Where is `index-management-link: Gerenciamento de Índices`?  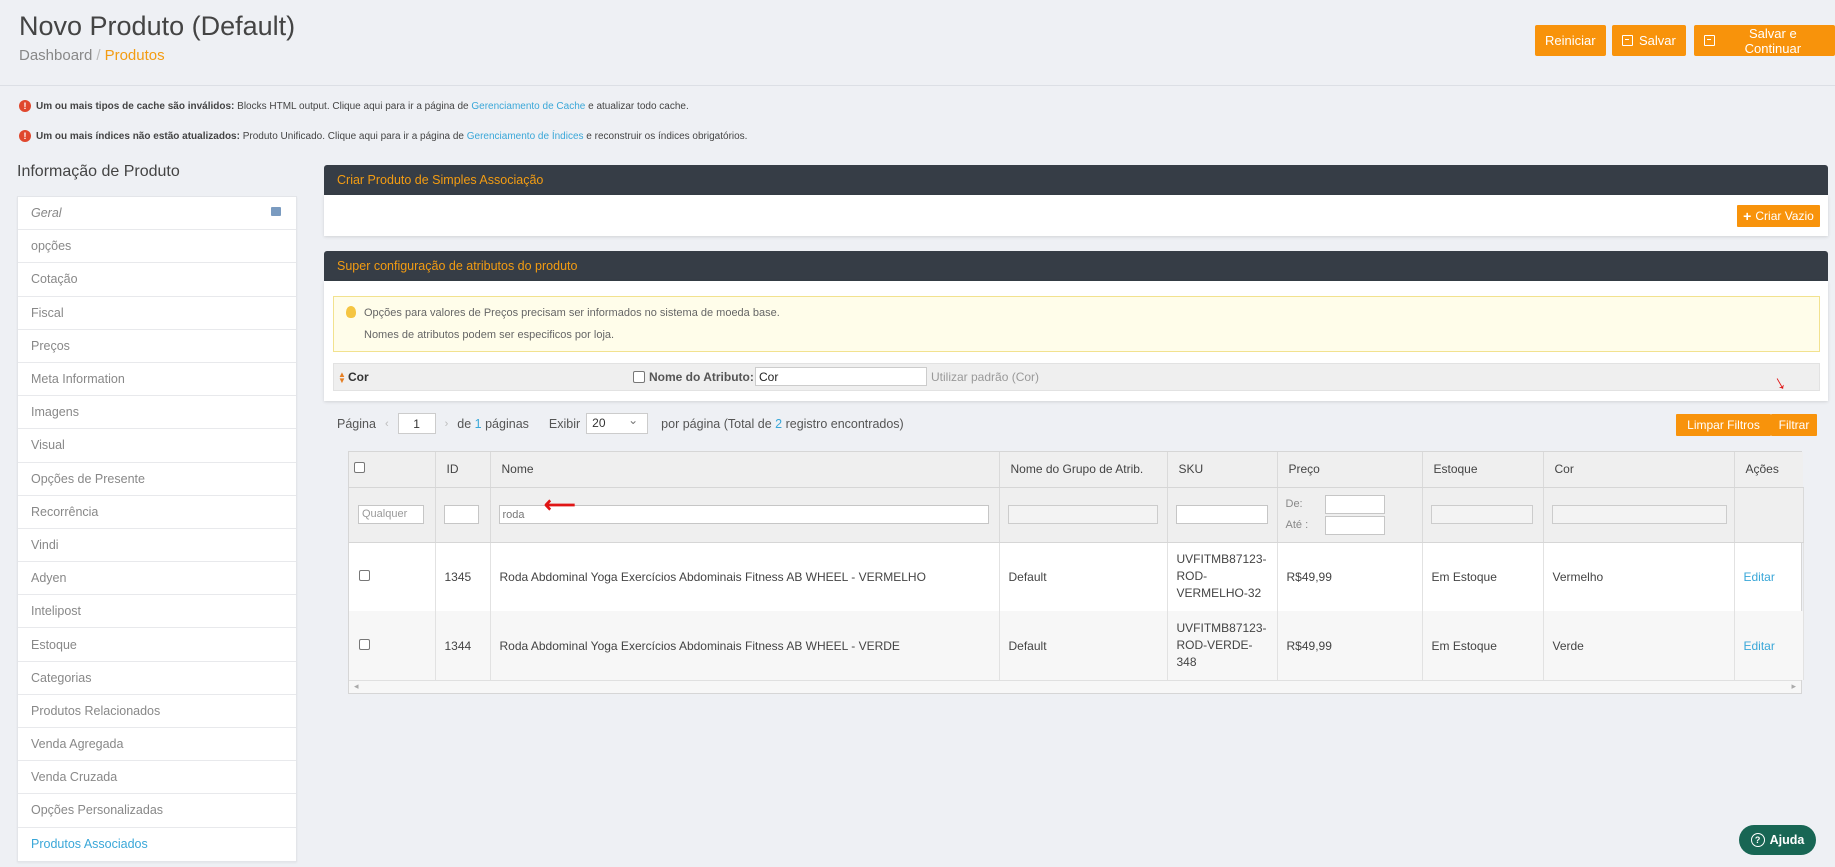
index-management-link: Gerenciamento de Índices is located at coordinates (525, 136).